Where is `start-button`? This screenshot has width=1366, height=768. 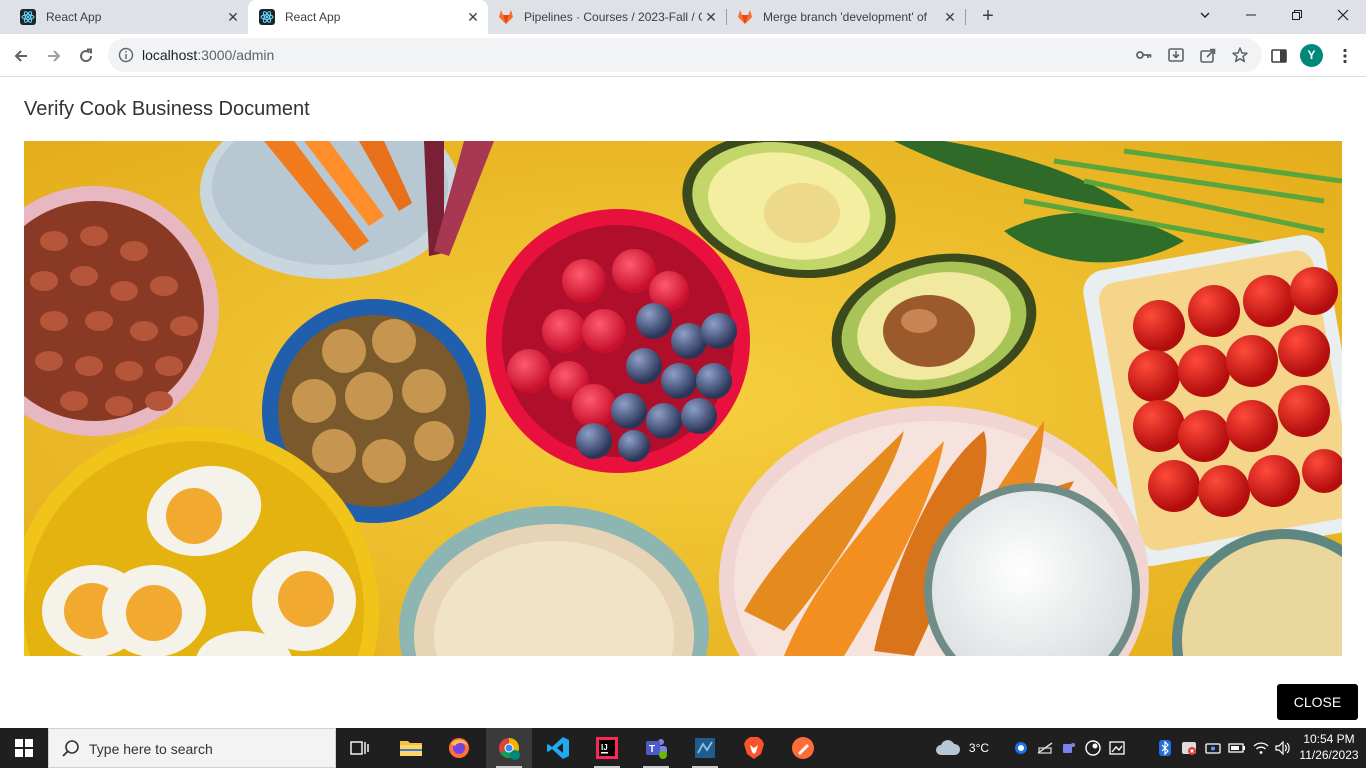 start-button is located at coordinates (24, 748).